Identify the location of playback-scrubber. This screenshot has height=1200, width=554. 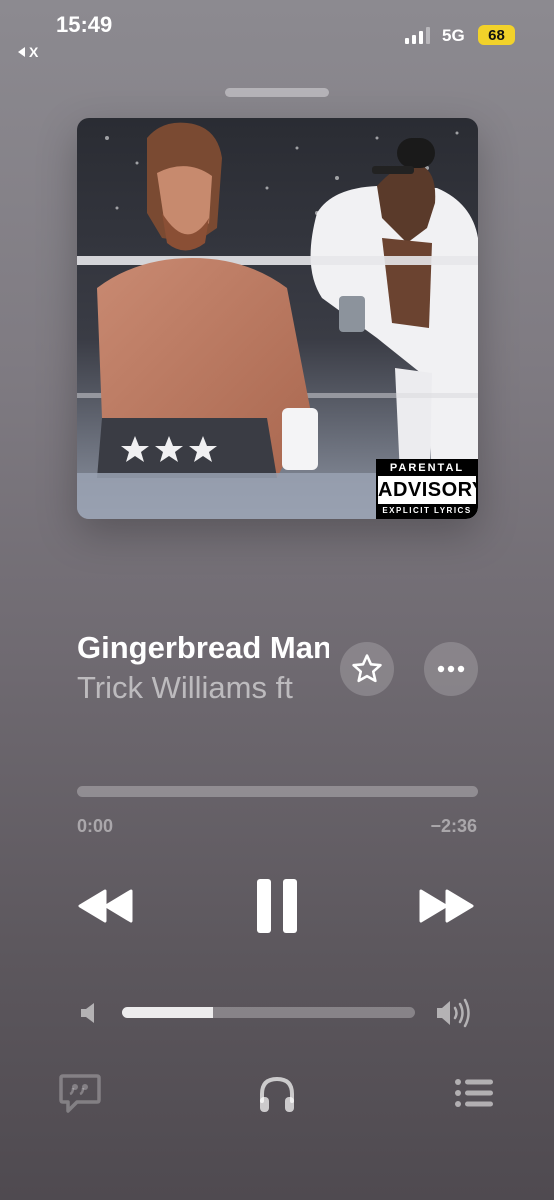
(277, 791).